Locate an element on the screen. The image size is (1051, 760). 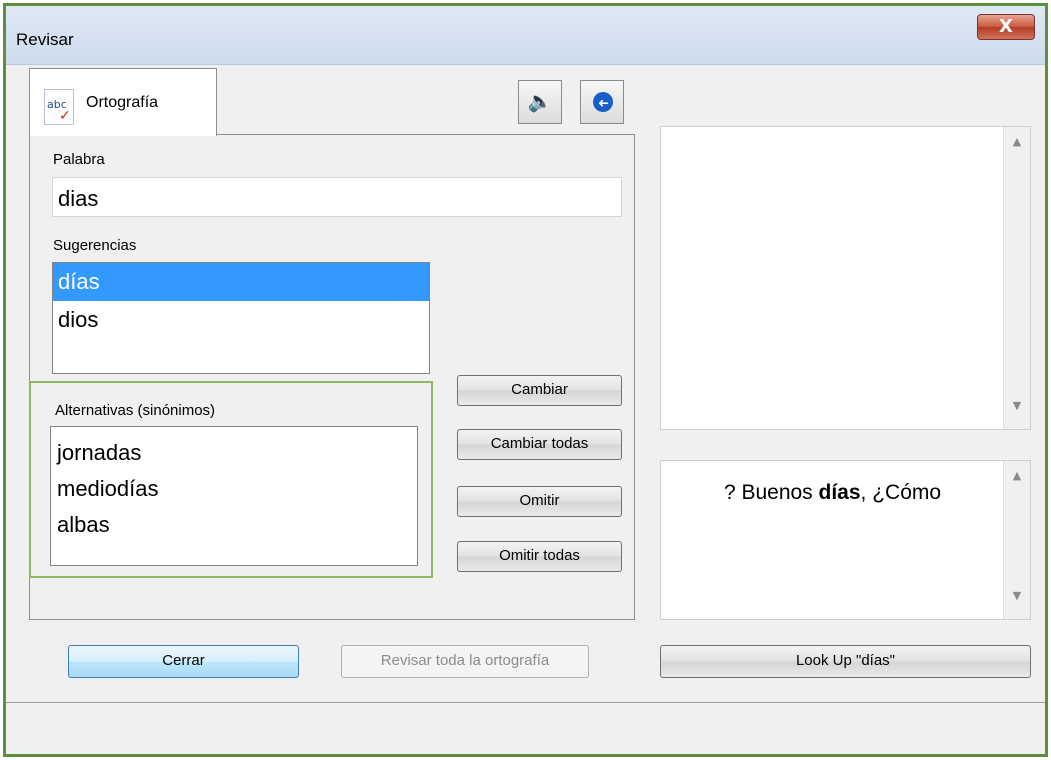
list-item: dios is located at coordinates (241, 320).